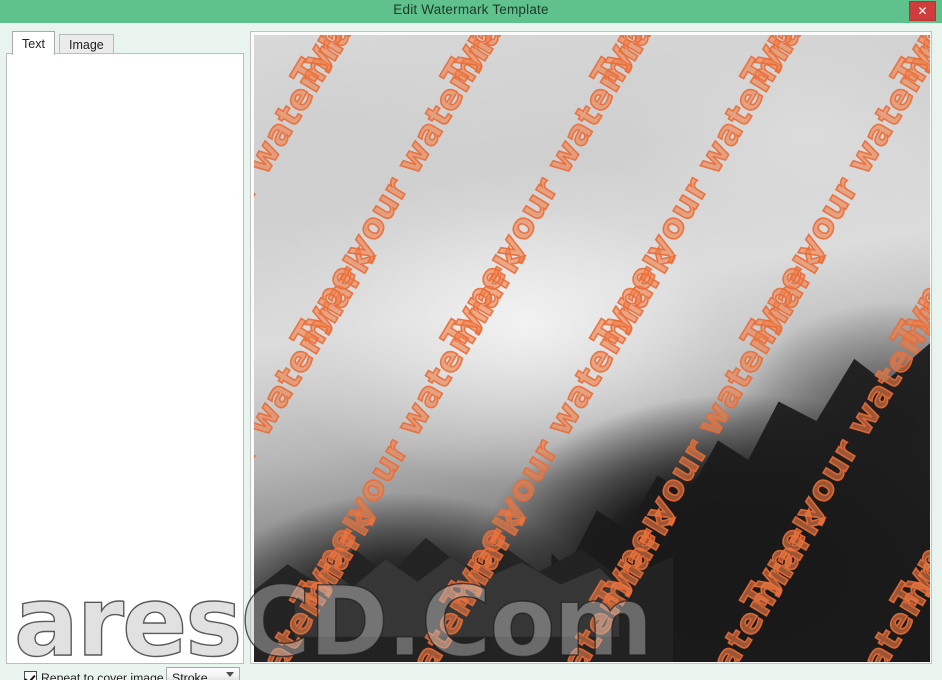  Describe the element at coordinates (230, 674) in the screenshot. I see `chevron-down-icon` at that location.